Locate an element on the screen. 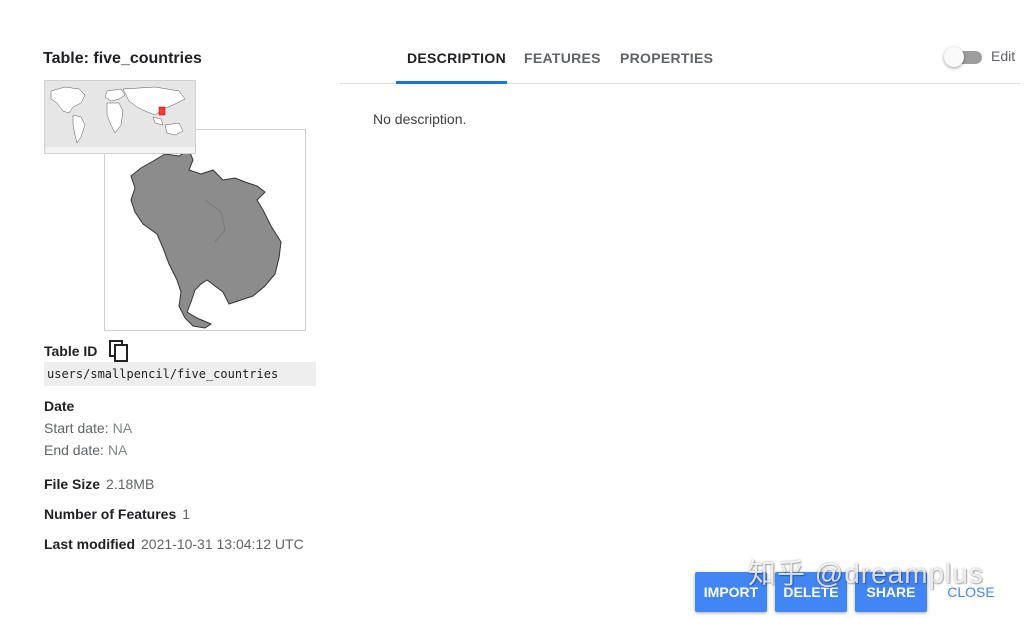  copy-icon is located at coordinates (119, 351).